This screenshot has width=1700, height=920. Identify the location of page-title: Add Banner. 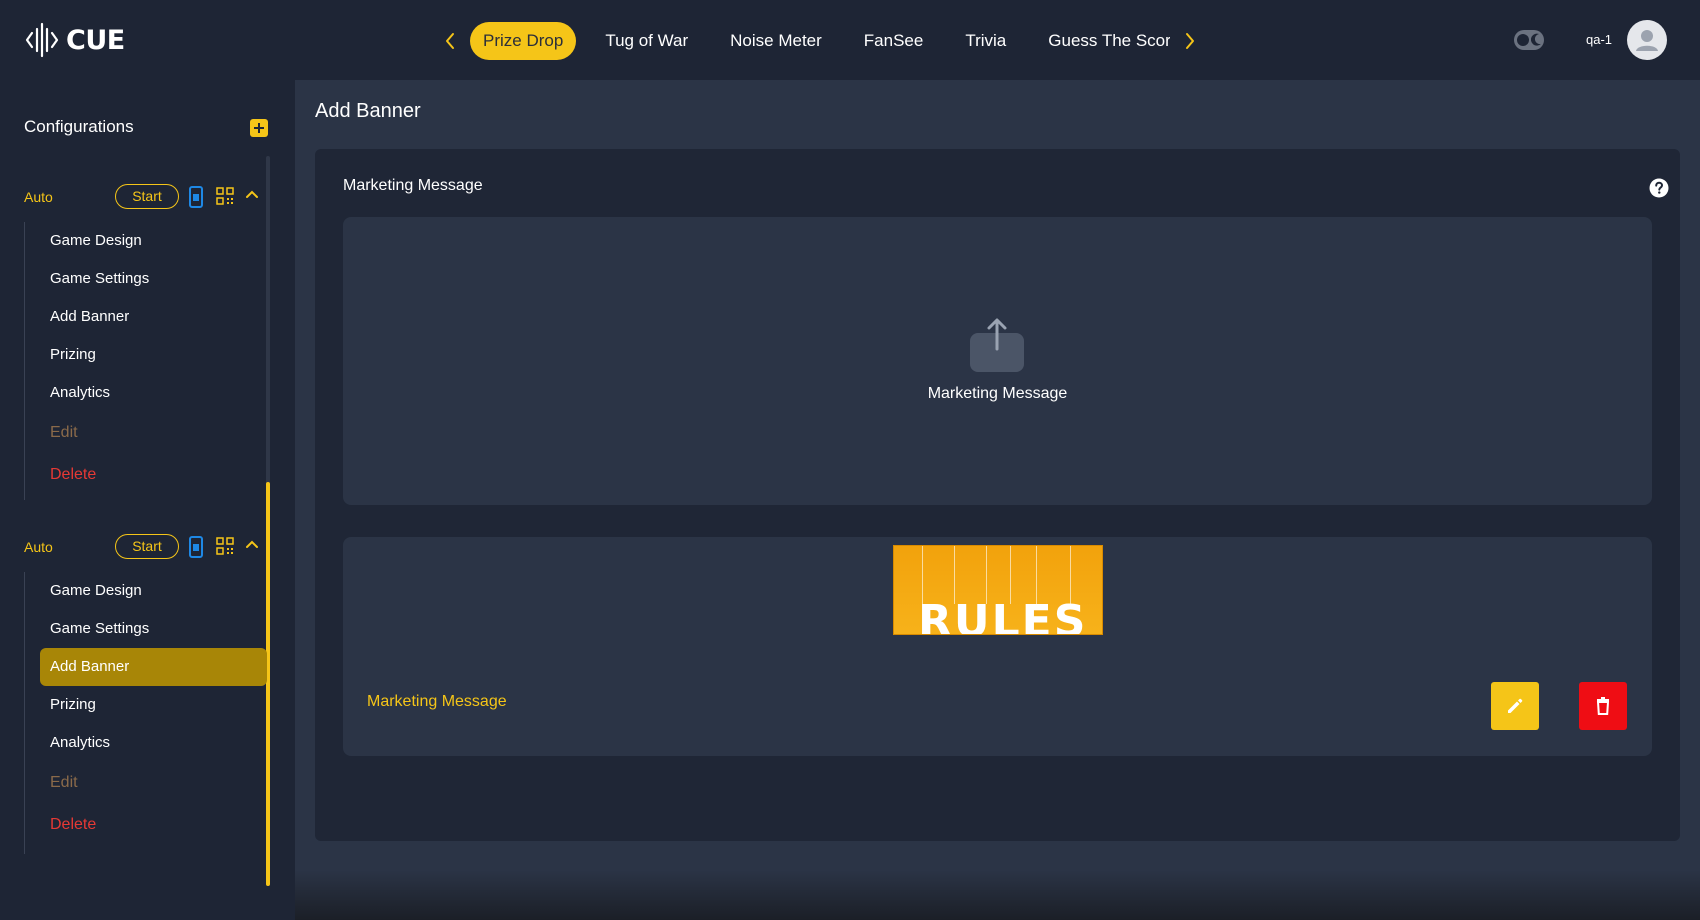
(368, 111).